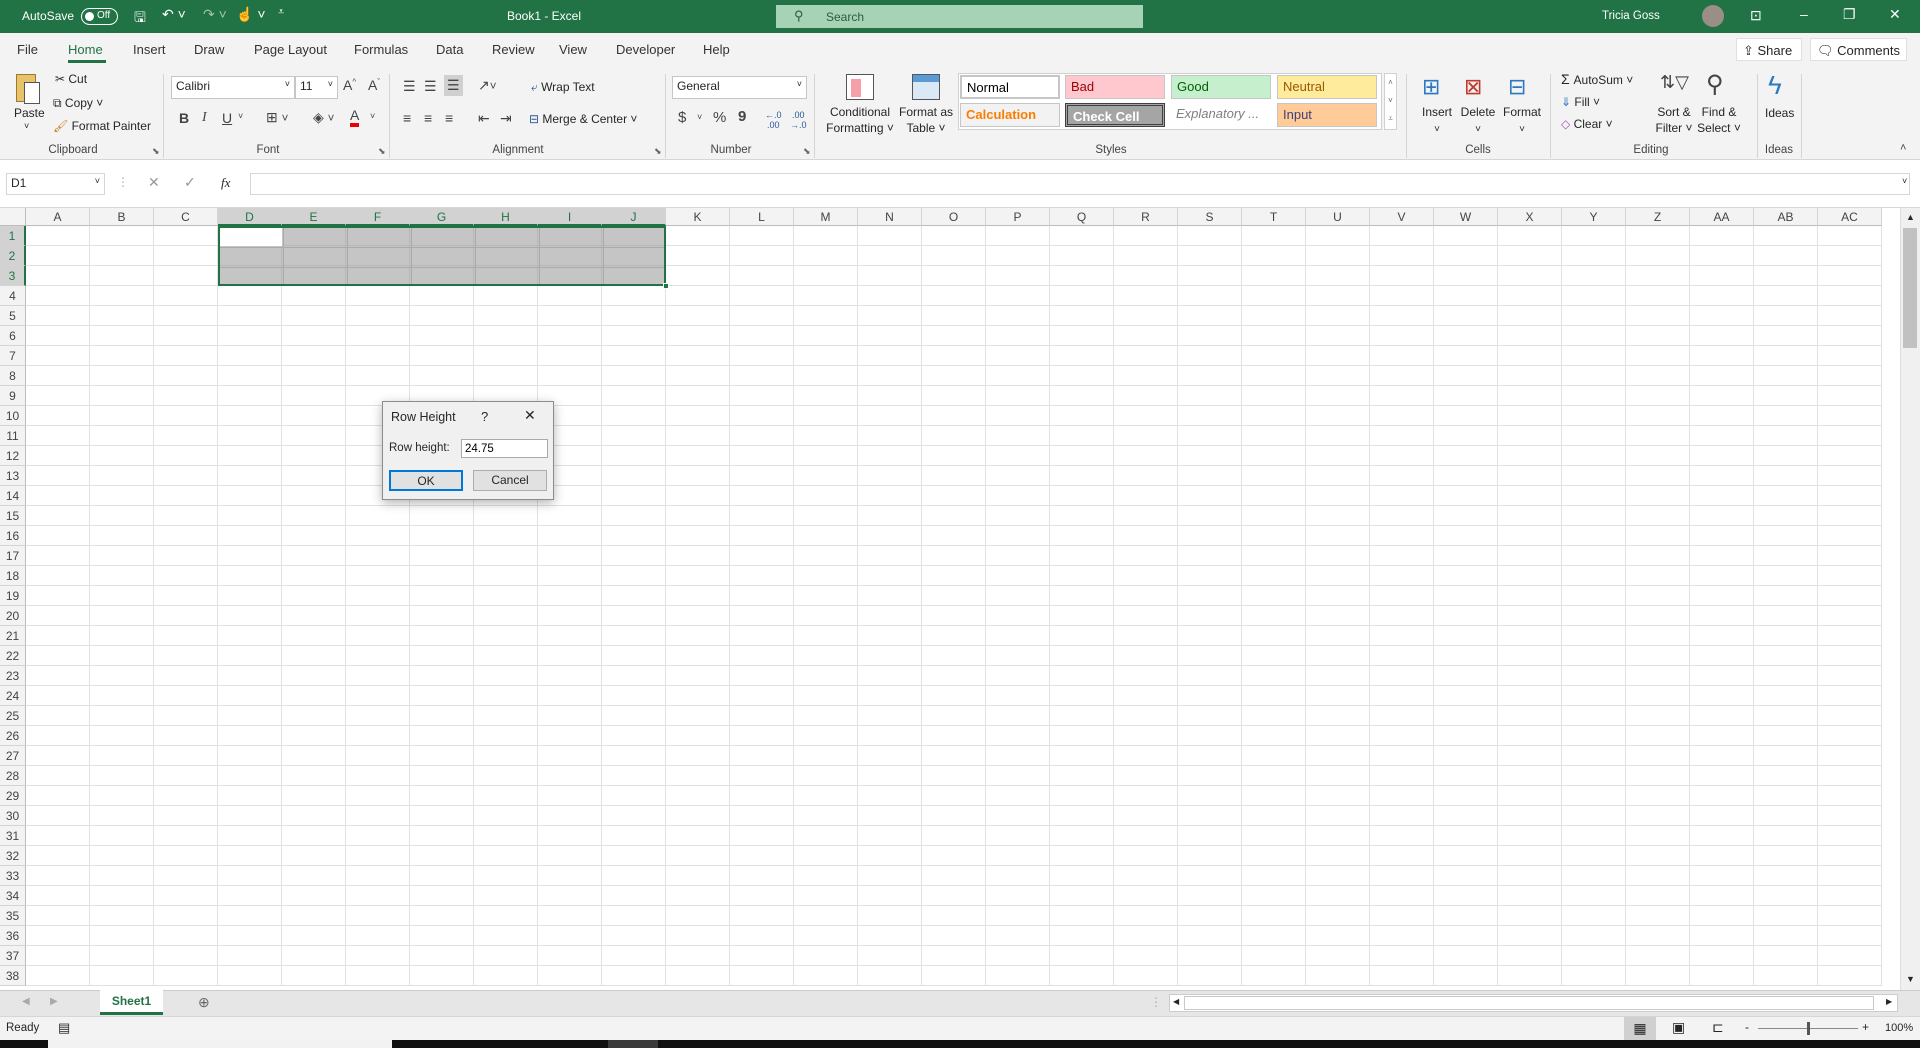  Describe the element at coordinates (1889, 1001) in the screenshot. I see `scroll-right-icon: ▶` at that location.